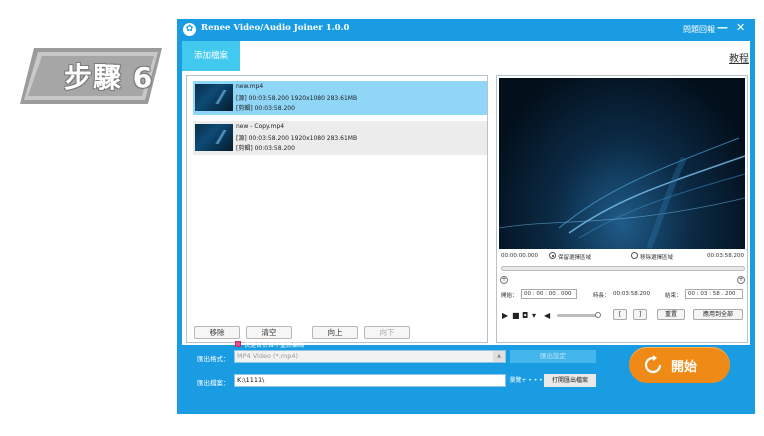 The image size is (764, 436). Describe the element at coordinates (213, 359) in the screenshot. I see `format-label: 匯出格式：` at that location.